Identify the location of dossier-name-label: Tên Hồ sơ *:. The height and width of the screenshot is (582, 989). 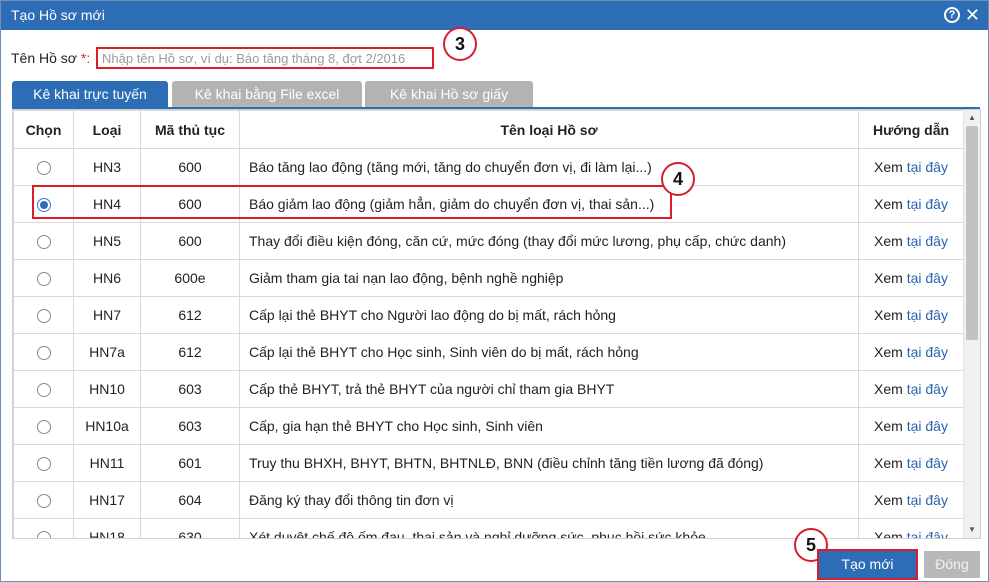
(50, 58).